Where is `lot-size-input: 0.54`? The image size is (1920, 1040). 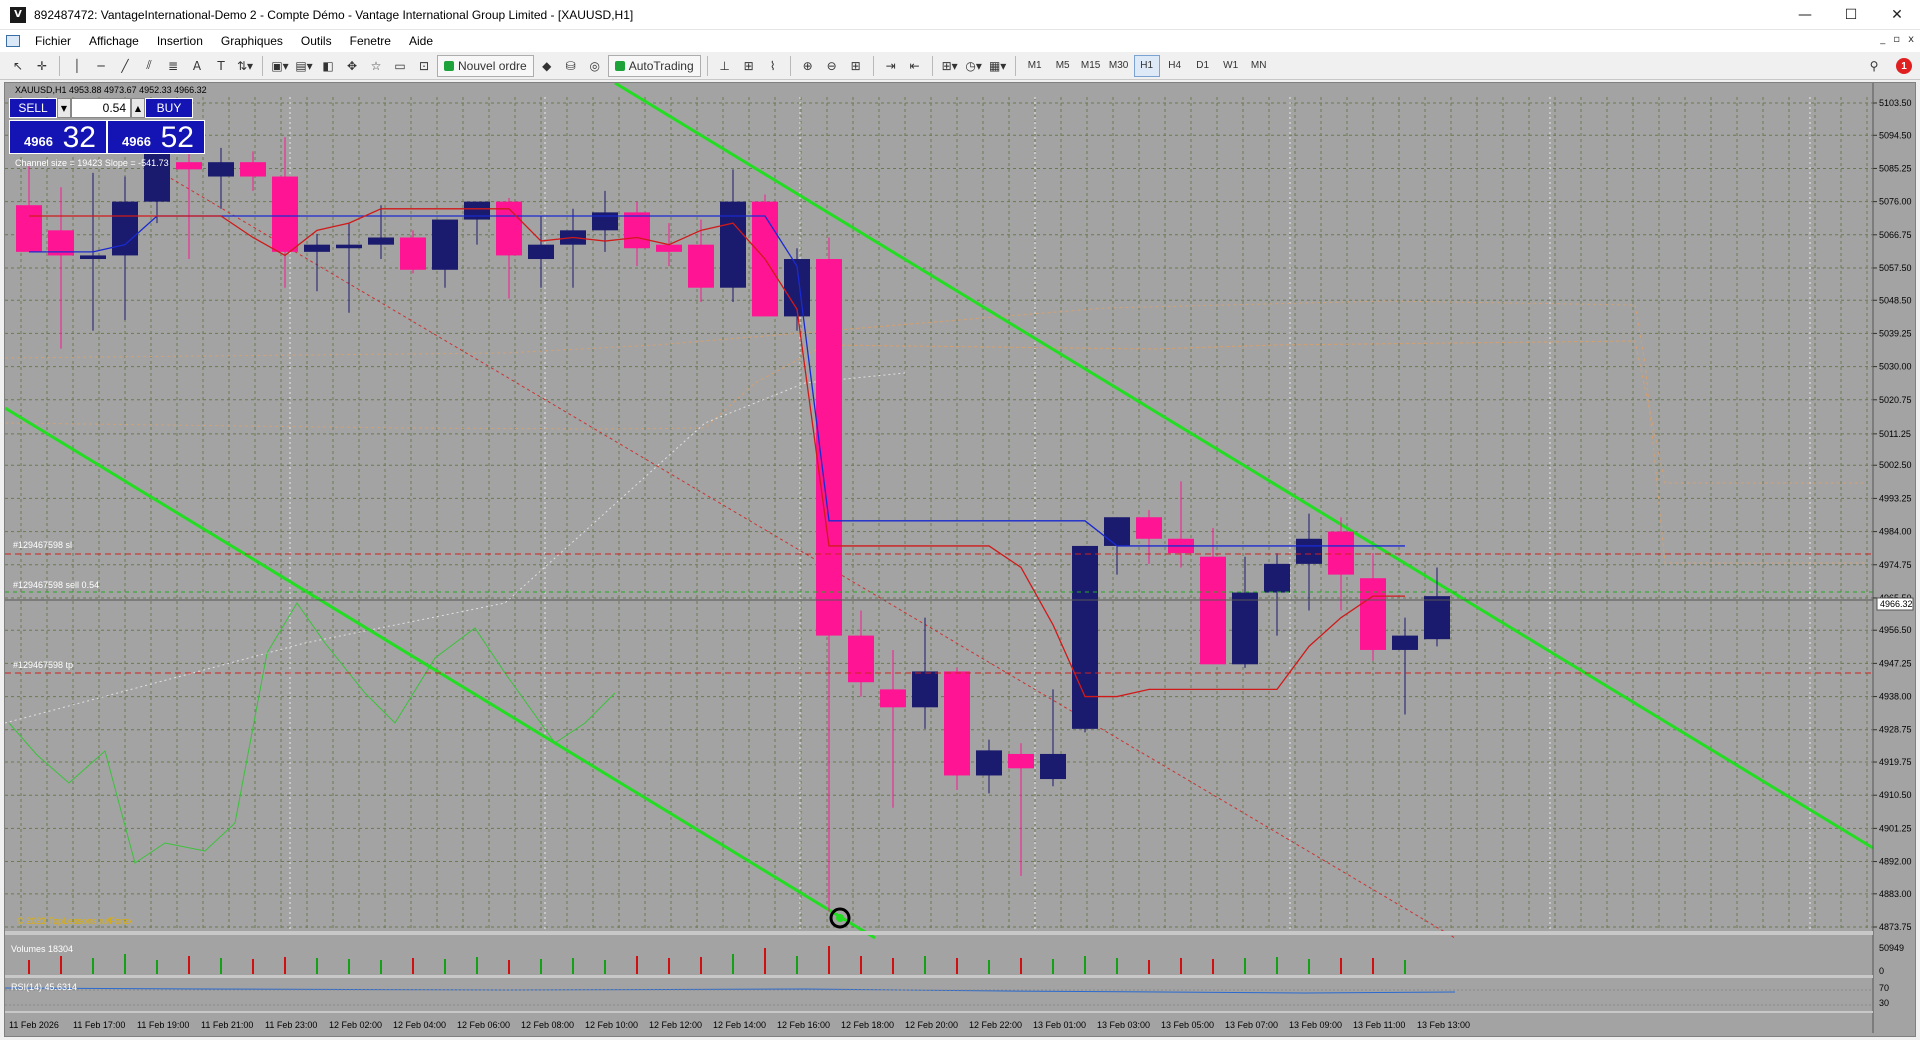
lot-size-input: 0.54 is located at coordinates (101, 108).